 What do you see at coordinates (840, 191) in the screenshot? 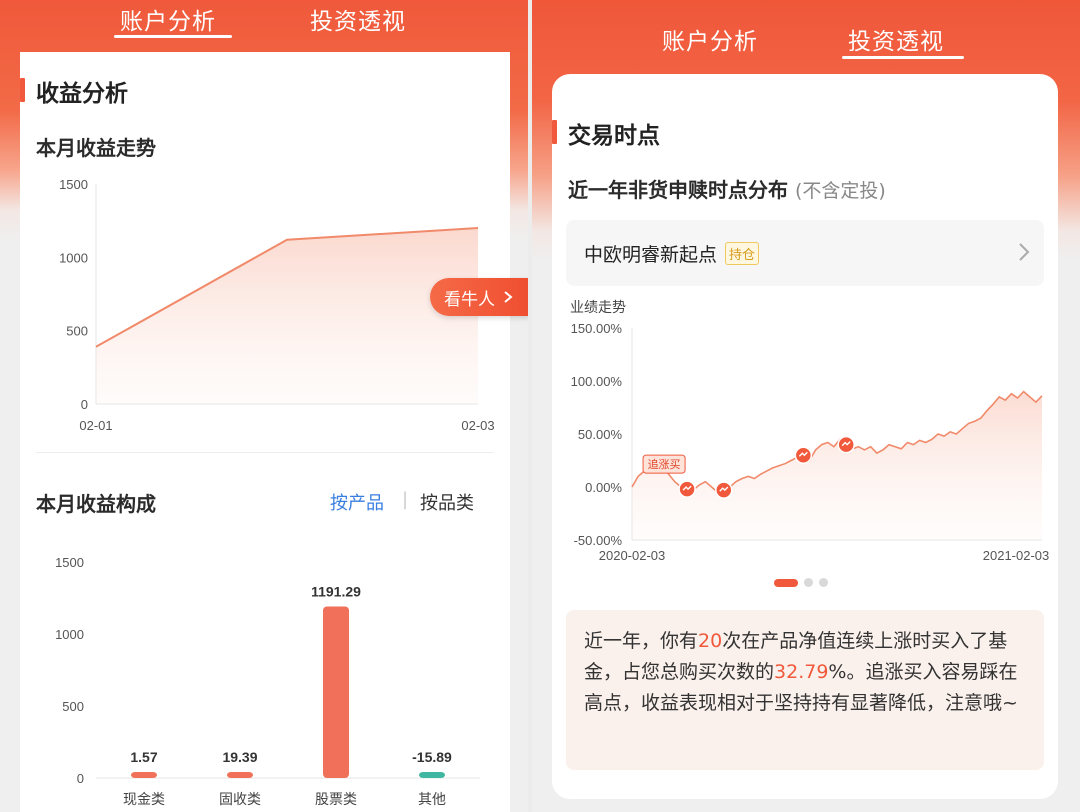
I see `distribution-note: (不含定投)` at bounding box center [840, 191].